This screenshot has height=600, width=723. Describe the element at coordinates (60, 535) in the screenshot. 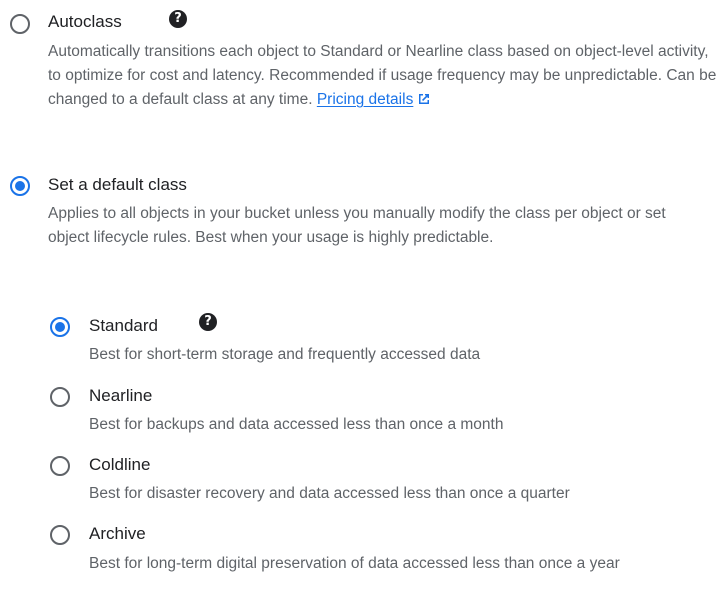

I see `archive-radio` at that location.